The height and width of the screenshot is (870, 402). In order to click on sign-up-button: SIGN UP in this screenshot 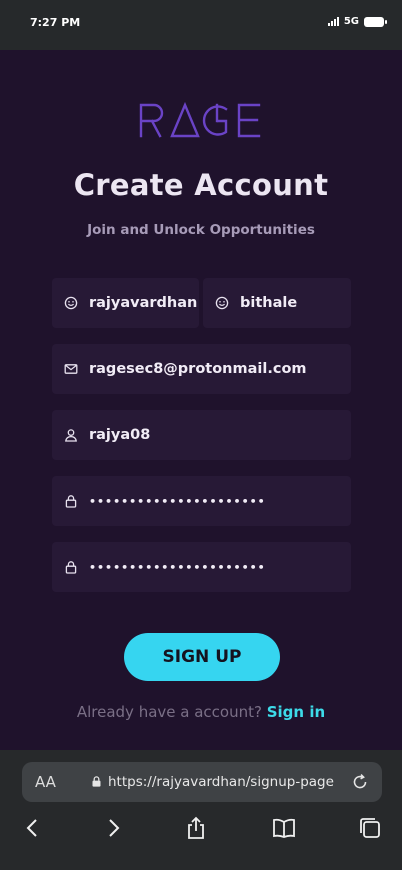, I will do `click(202, 657)`.